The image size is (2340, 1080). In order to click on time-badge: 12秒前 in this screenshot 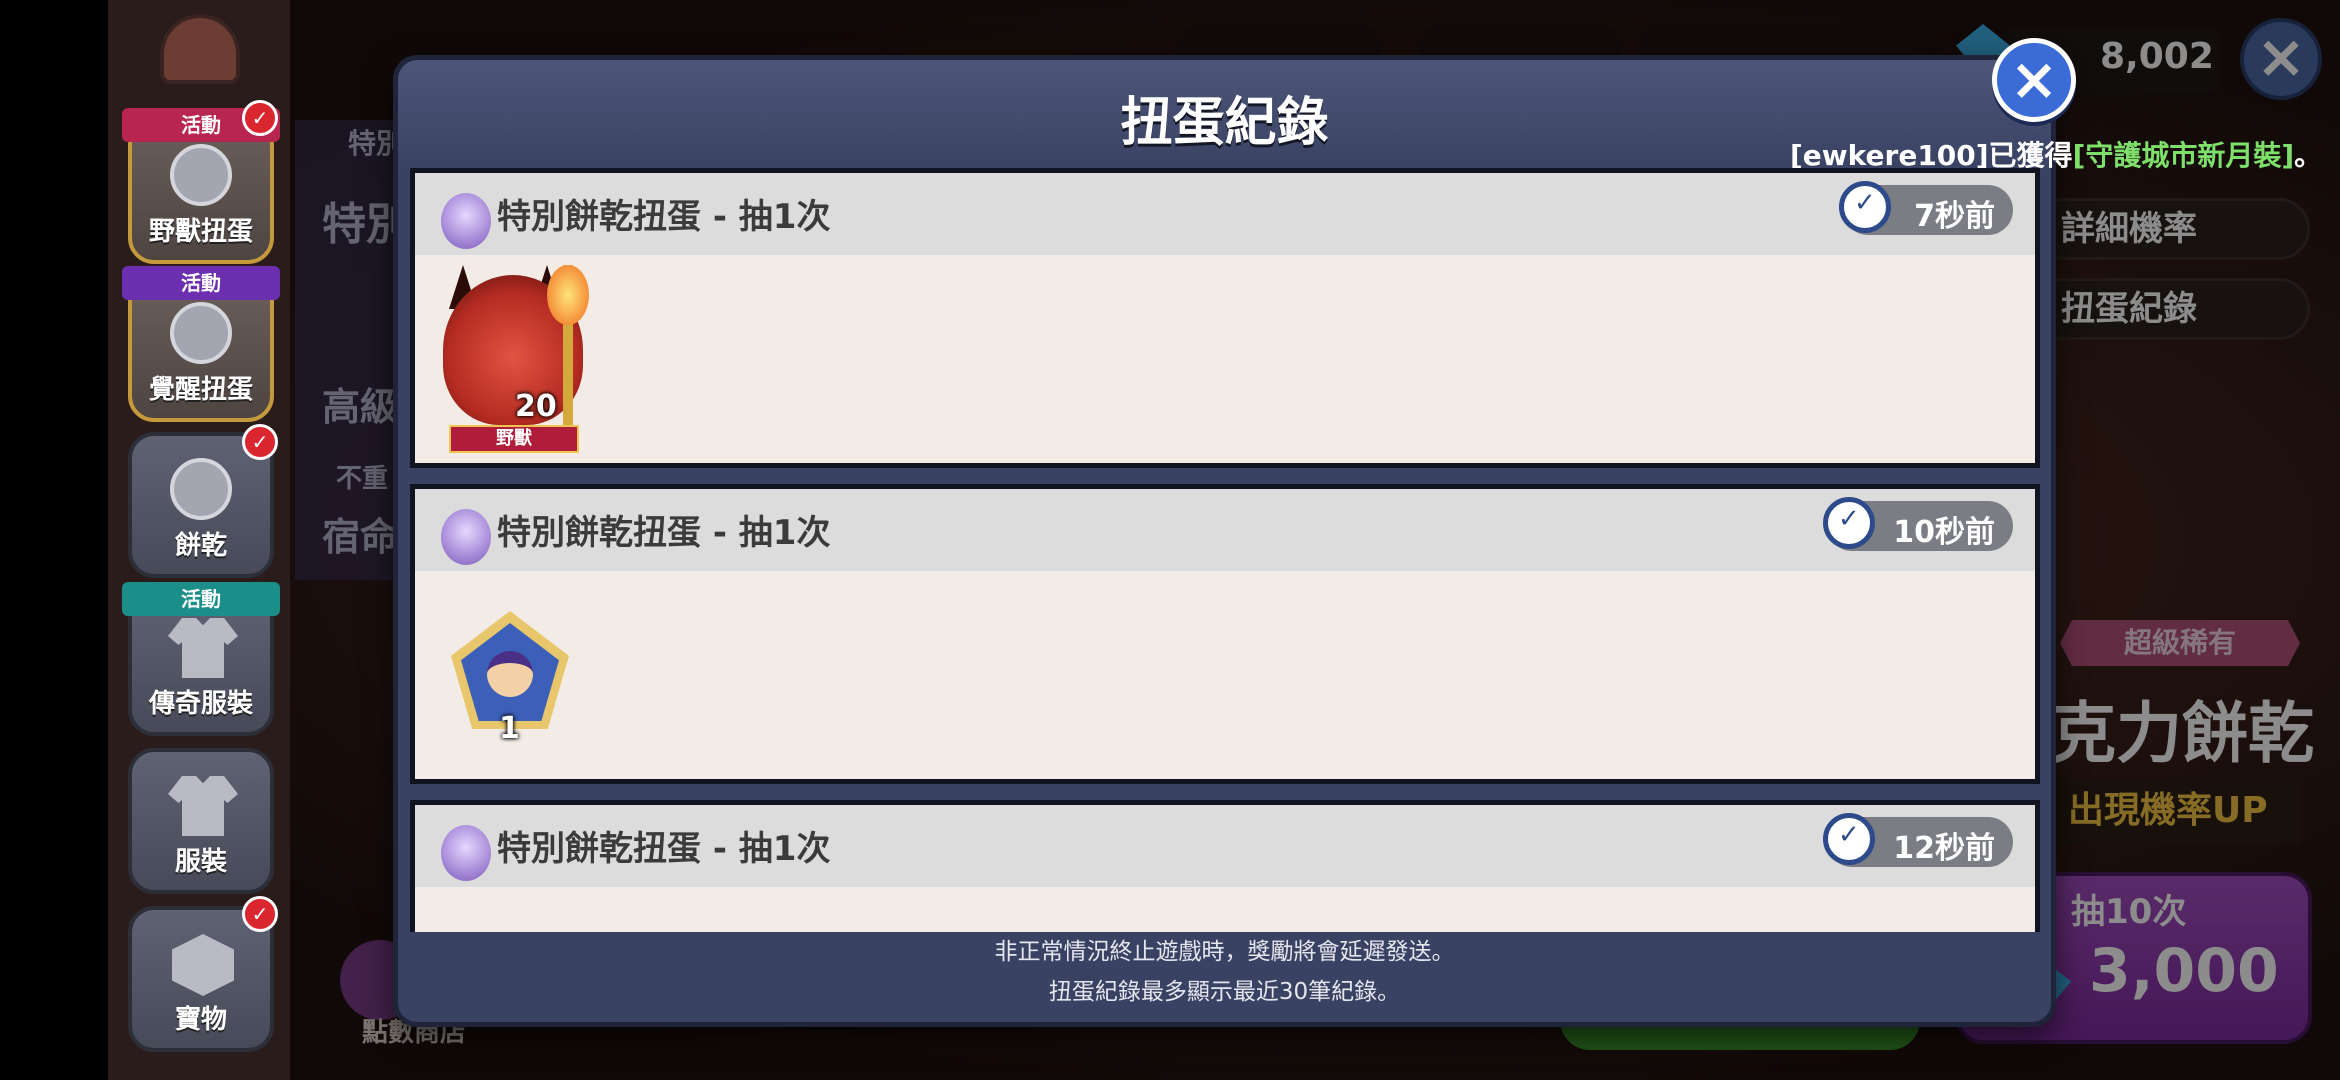, I will do `click(1918, 840)`.